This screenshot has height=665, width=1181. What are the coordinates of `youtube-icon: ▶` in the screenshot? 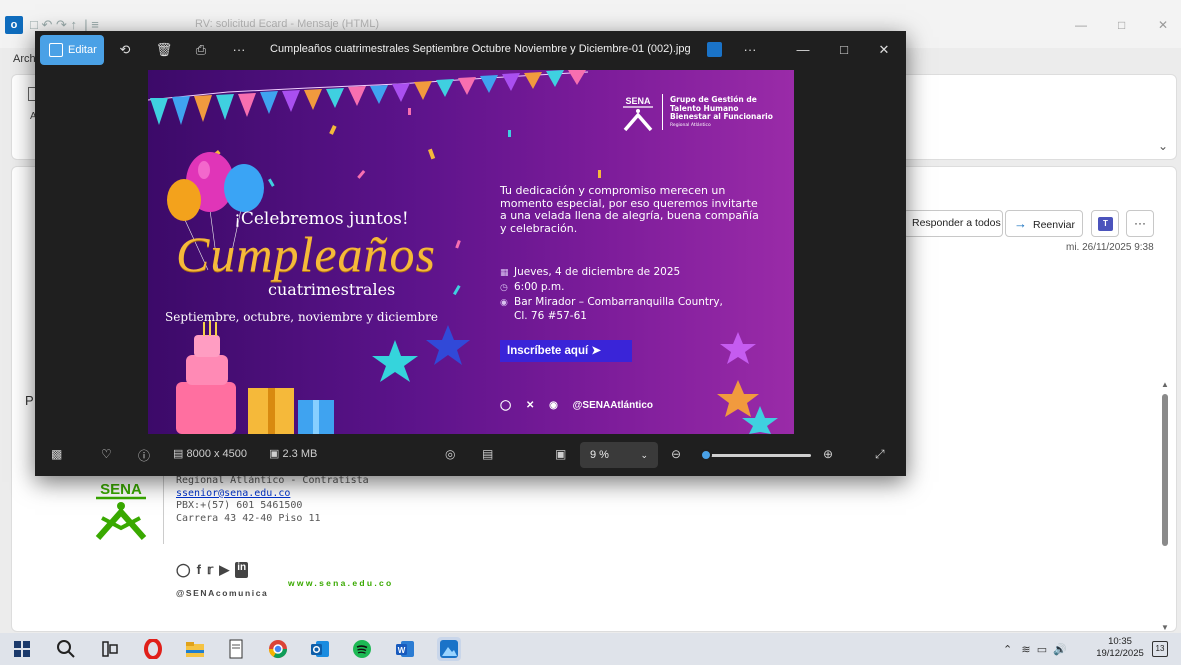 It's located at (224, 570).